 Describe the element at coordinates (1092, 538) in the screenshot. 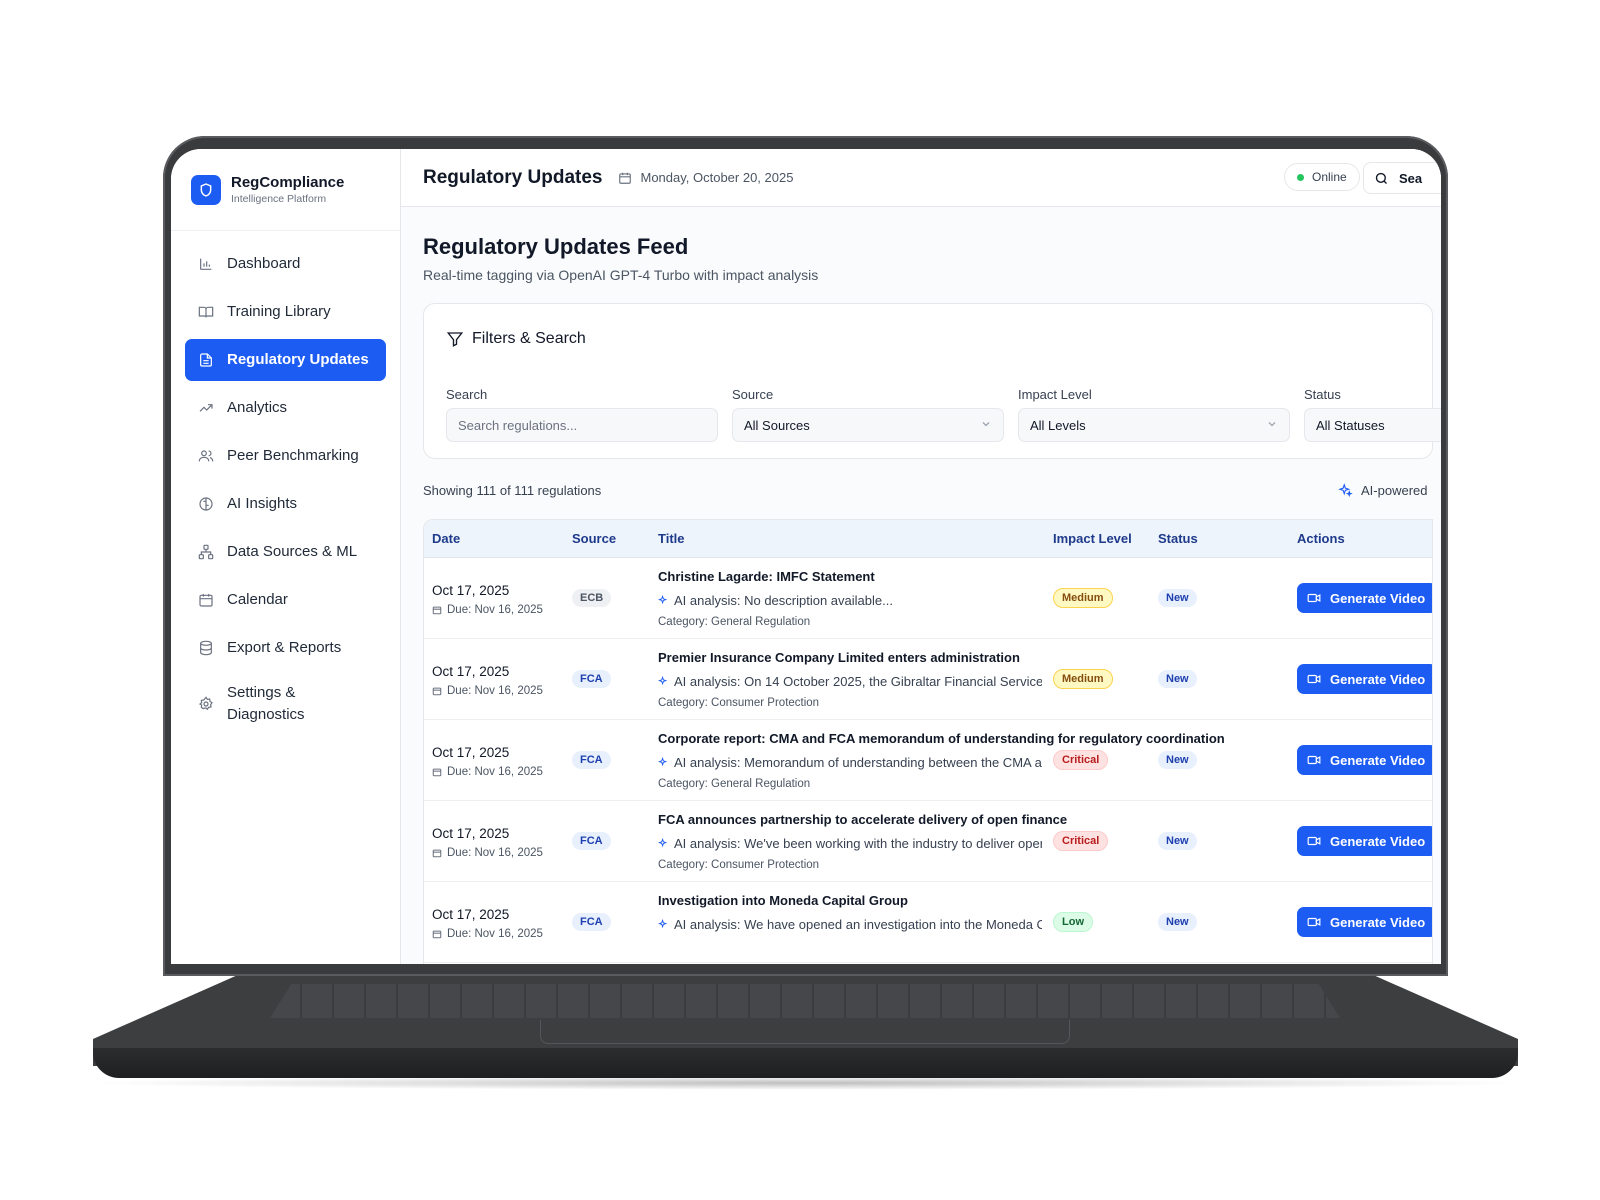

I see `column-header-impact: Impact Level` at that location.